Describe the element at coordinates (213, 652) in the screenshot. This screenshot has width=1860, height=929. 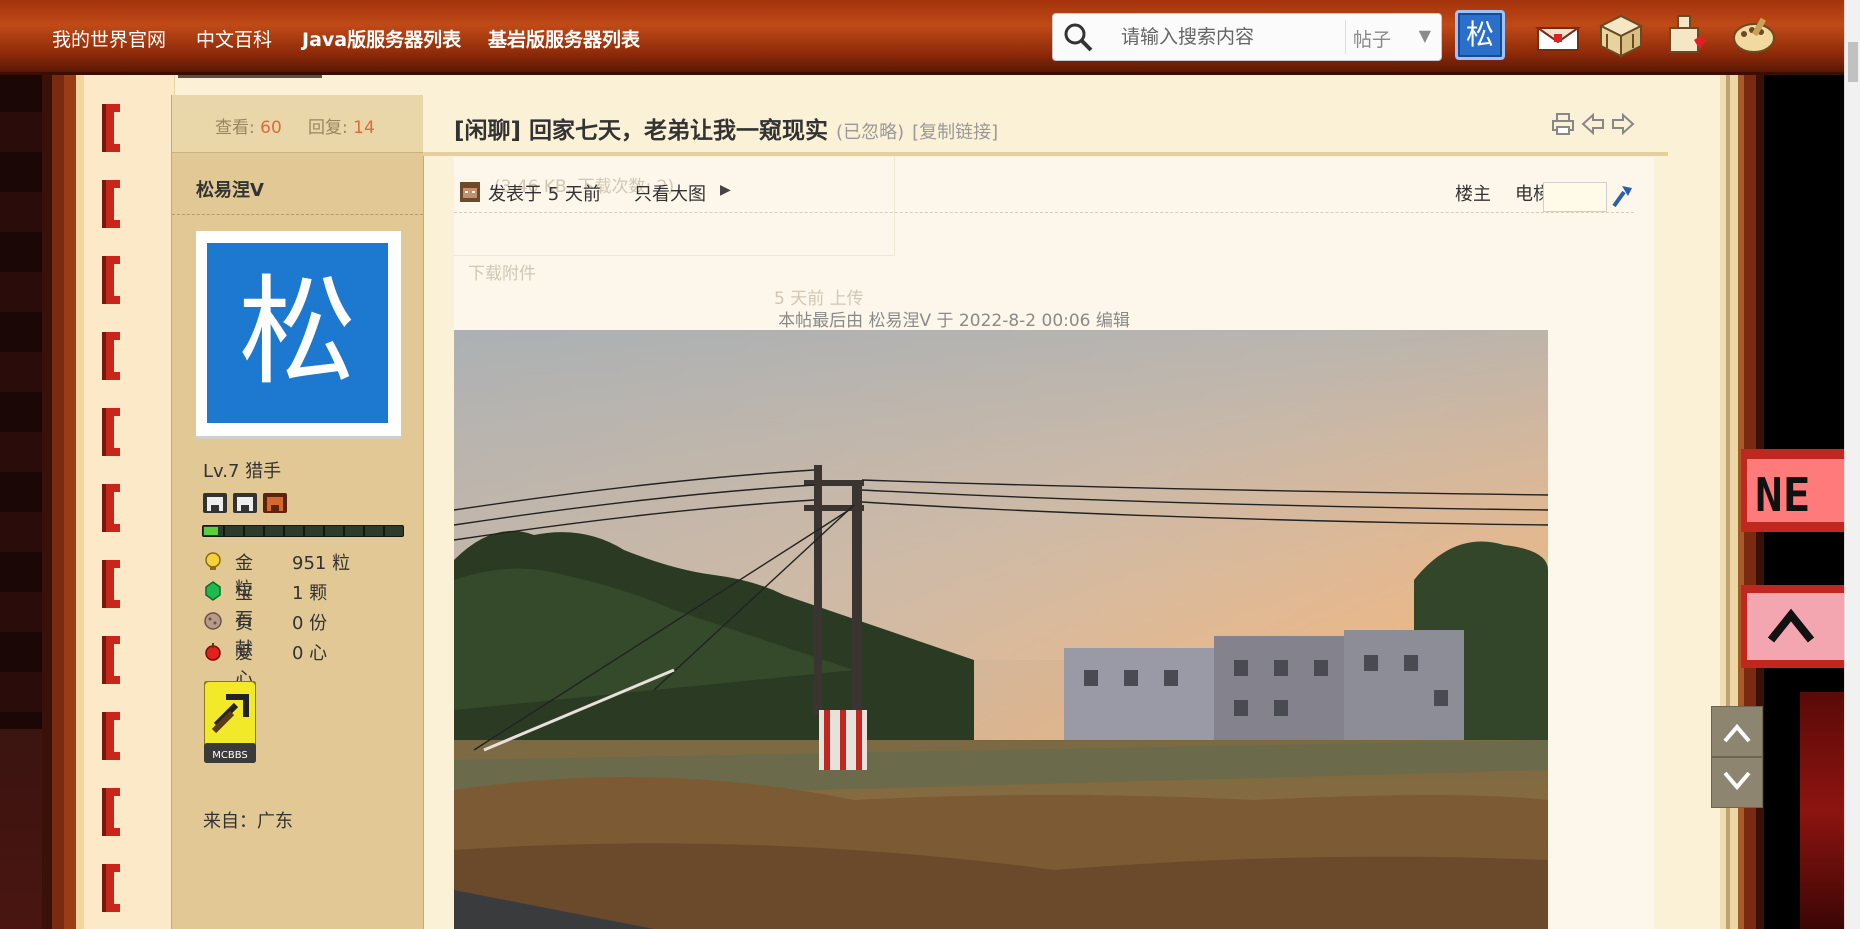
I see `apple-icon` at that location.